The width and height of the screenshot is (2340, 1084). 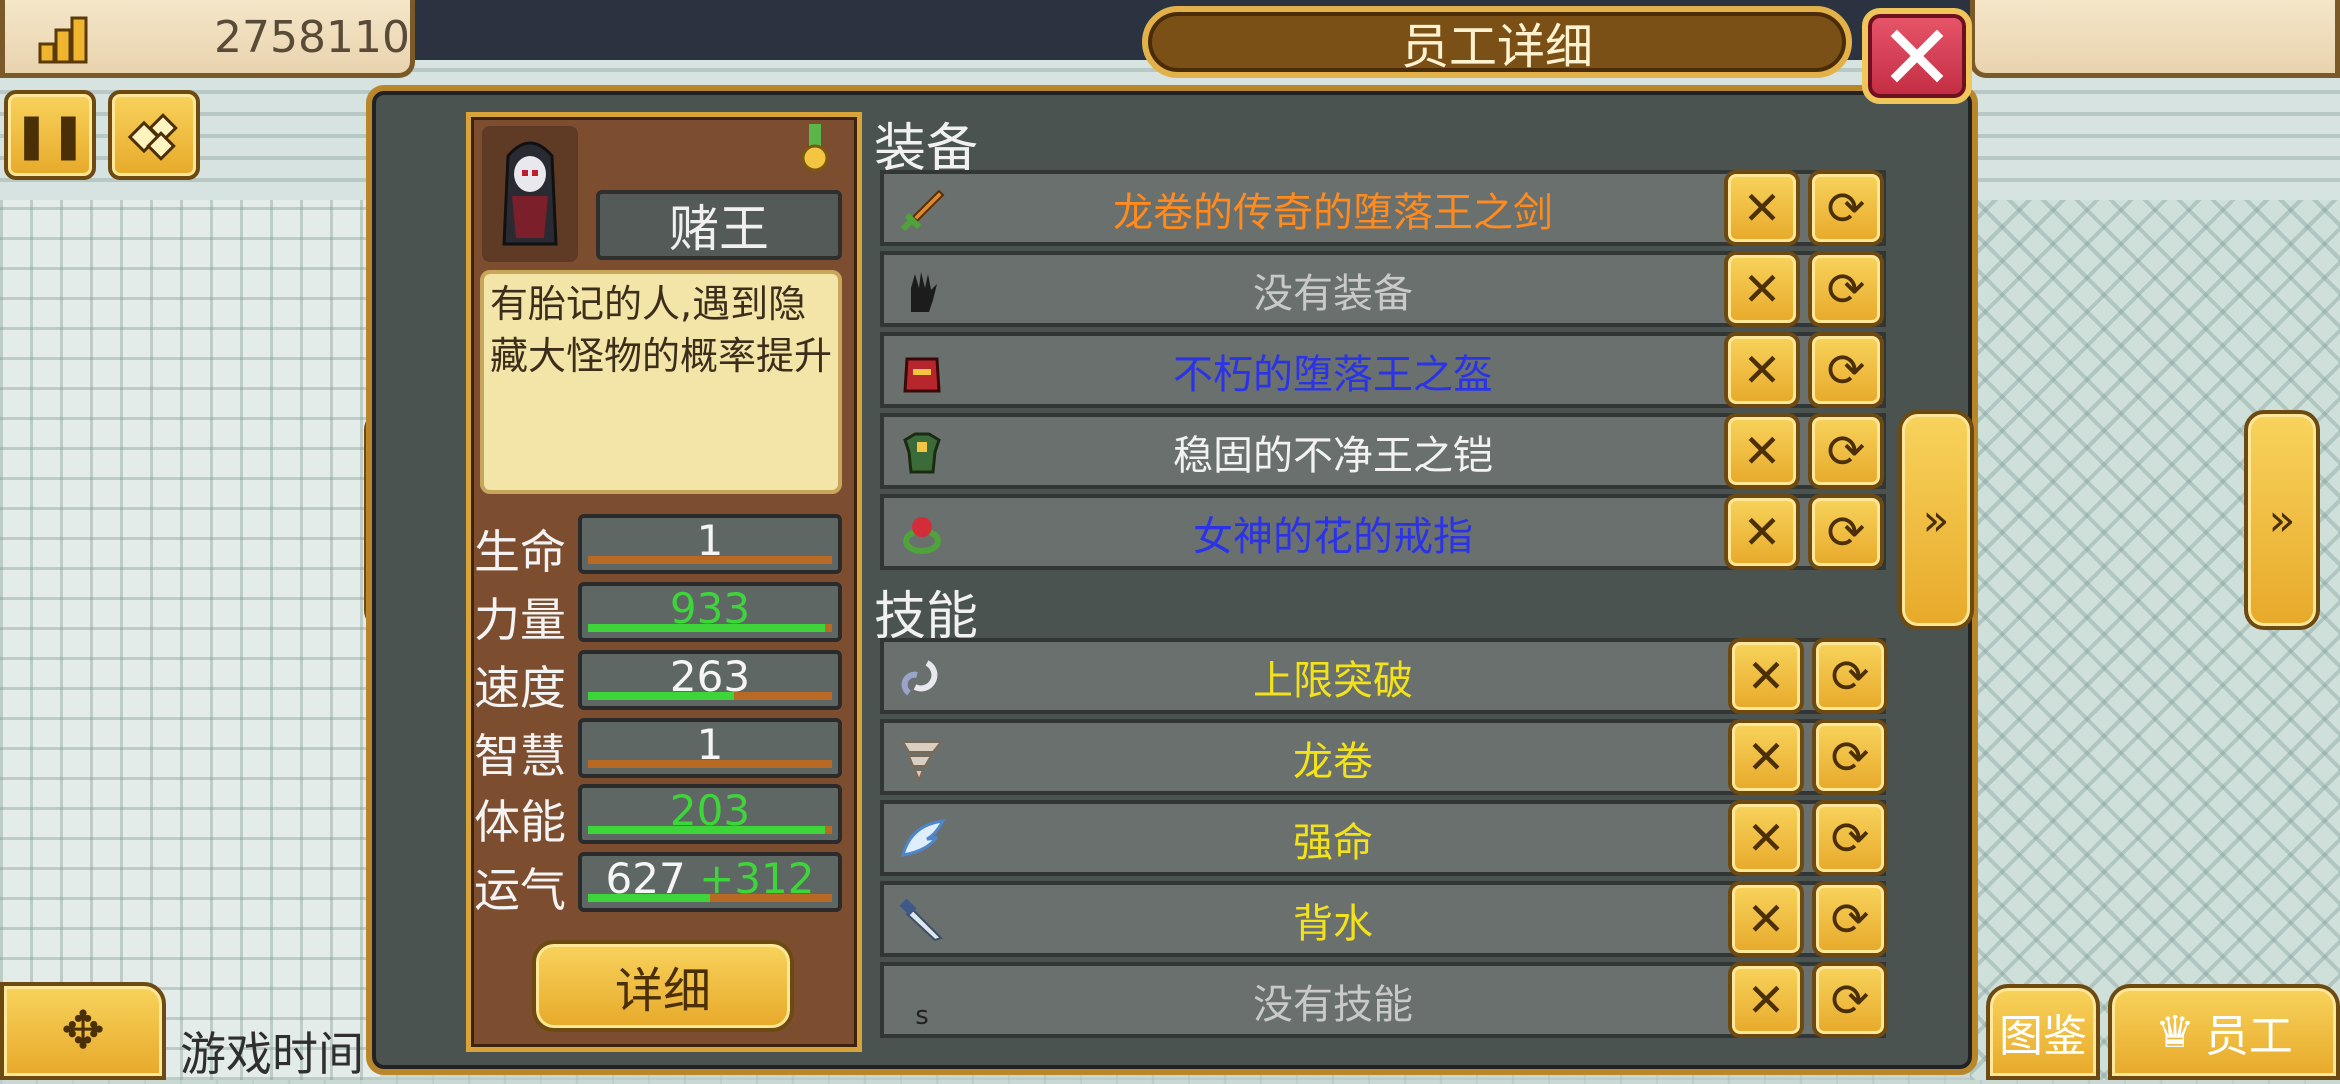 What do you see at coordinates (710, 814) in the screenshot?
I see `stat-bar-stamina: 203` at bounding box center [710, 814].